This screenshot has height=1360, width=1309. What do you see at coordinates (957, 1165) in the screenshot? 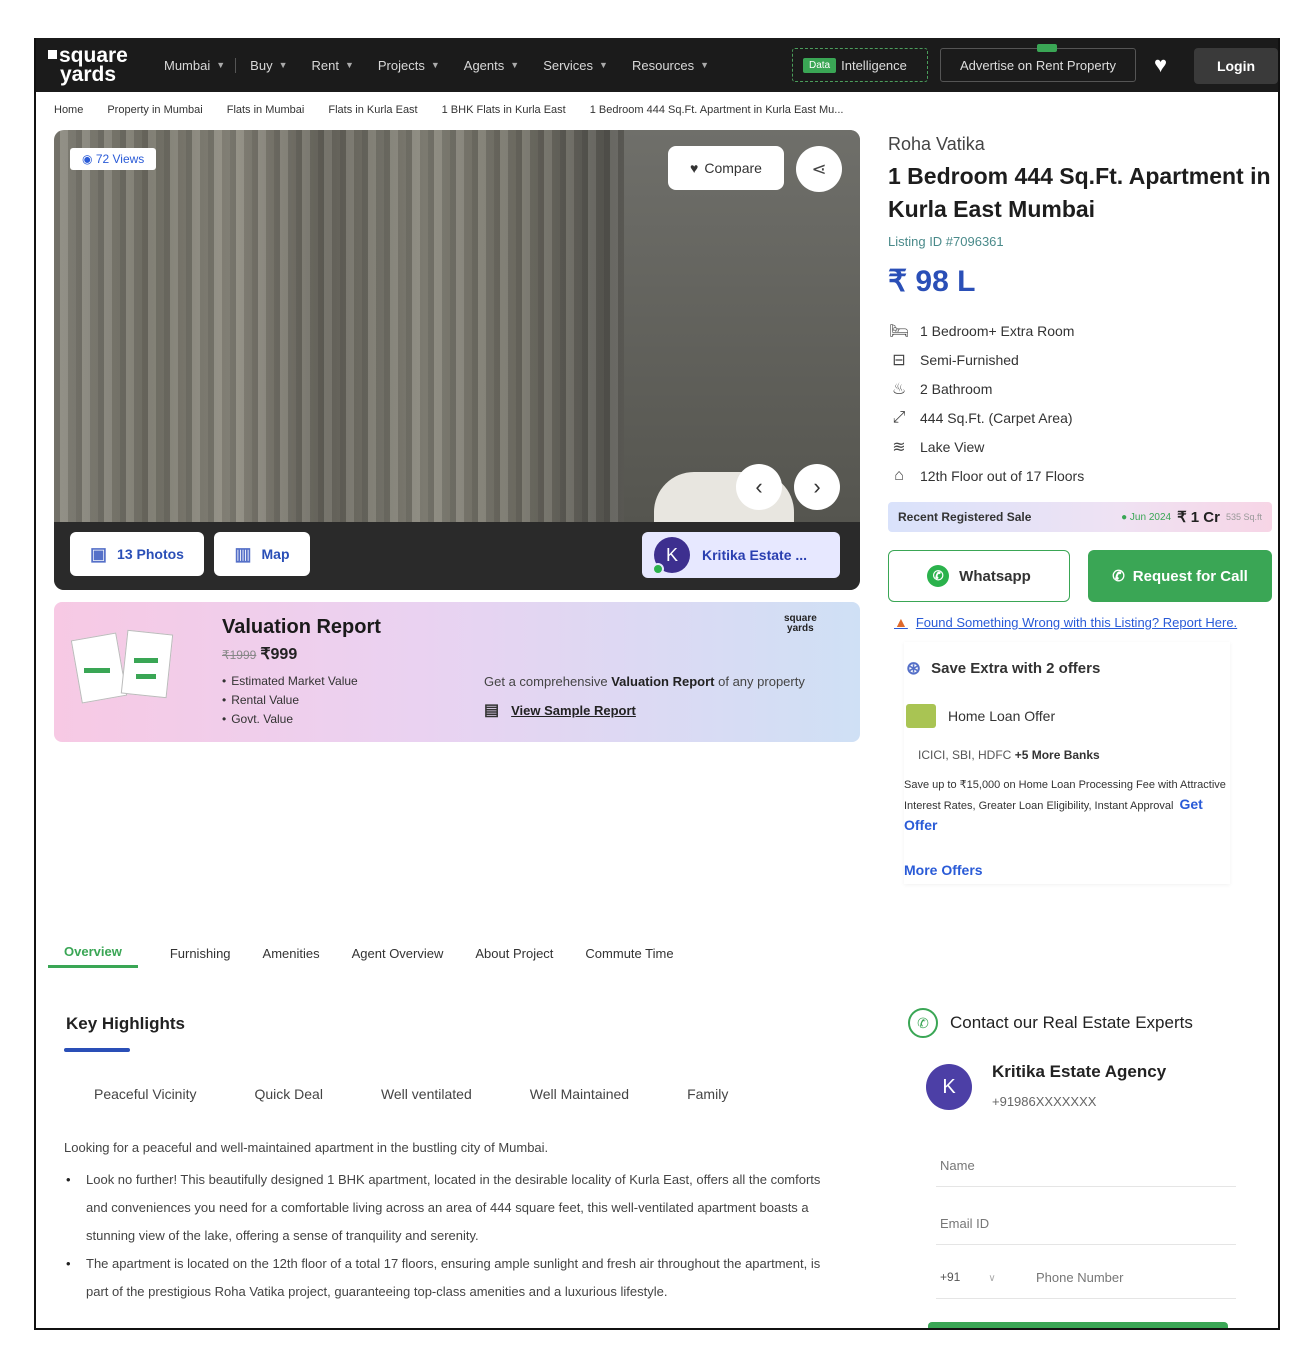
I see `name-field: Name` at bounding box center [957, 1165].